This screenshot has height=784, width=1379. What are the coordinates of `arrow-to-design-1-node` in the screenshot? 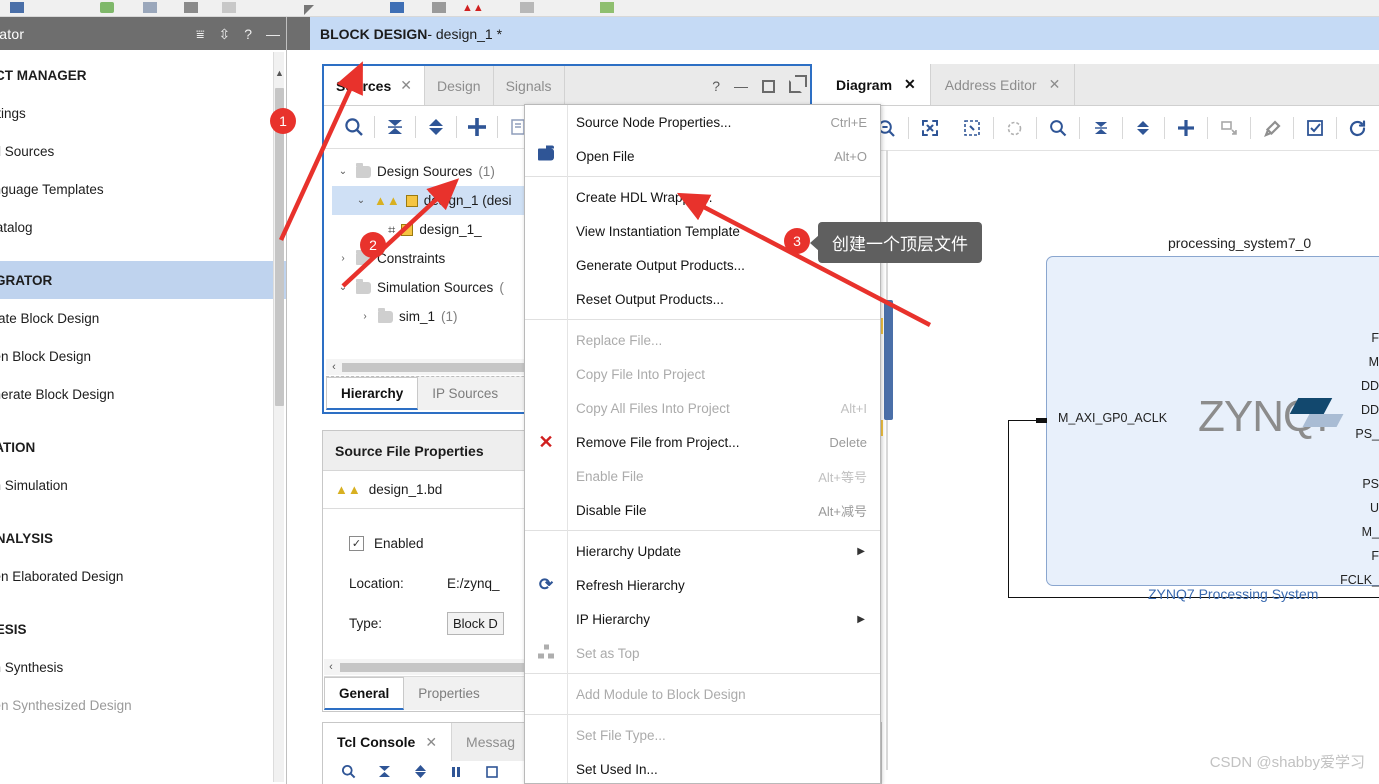 It's located at (400, 233).